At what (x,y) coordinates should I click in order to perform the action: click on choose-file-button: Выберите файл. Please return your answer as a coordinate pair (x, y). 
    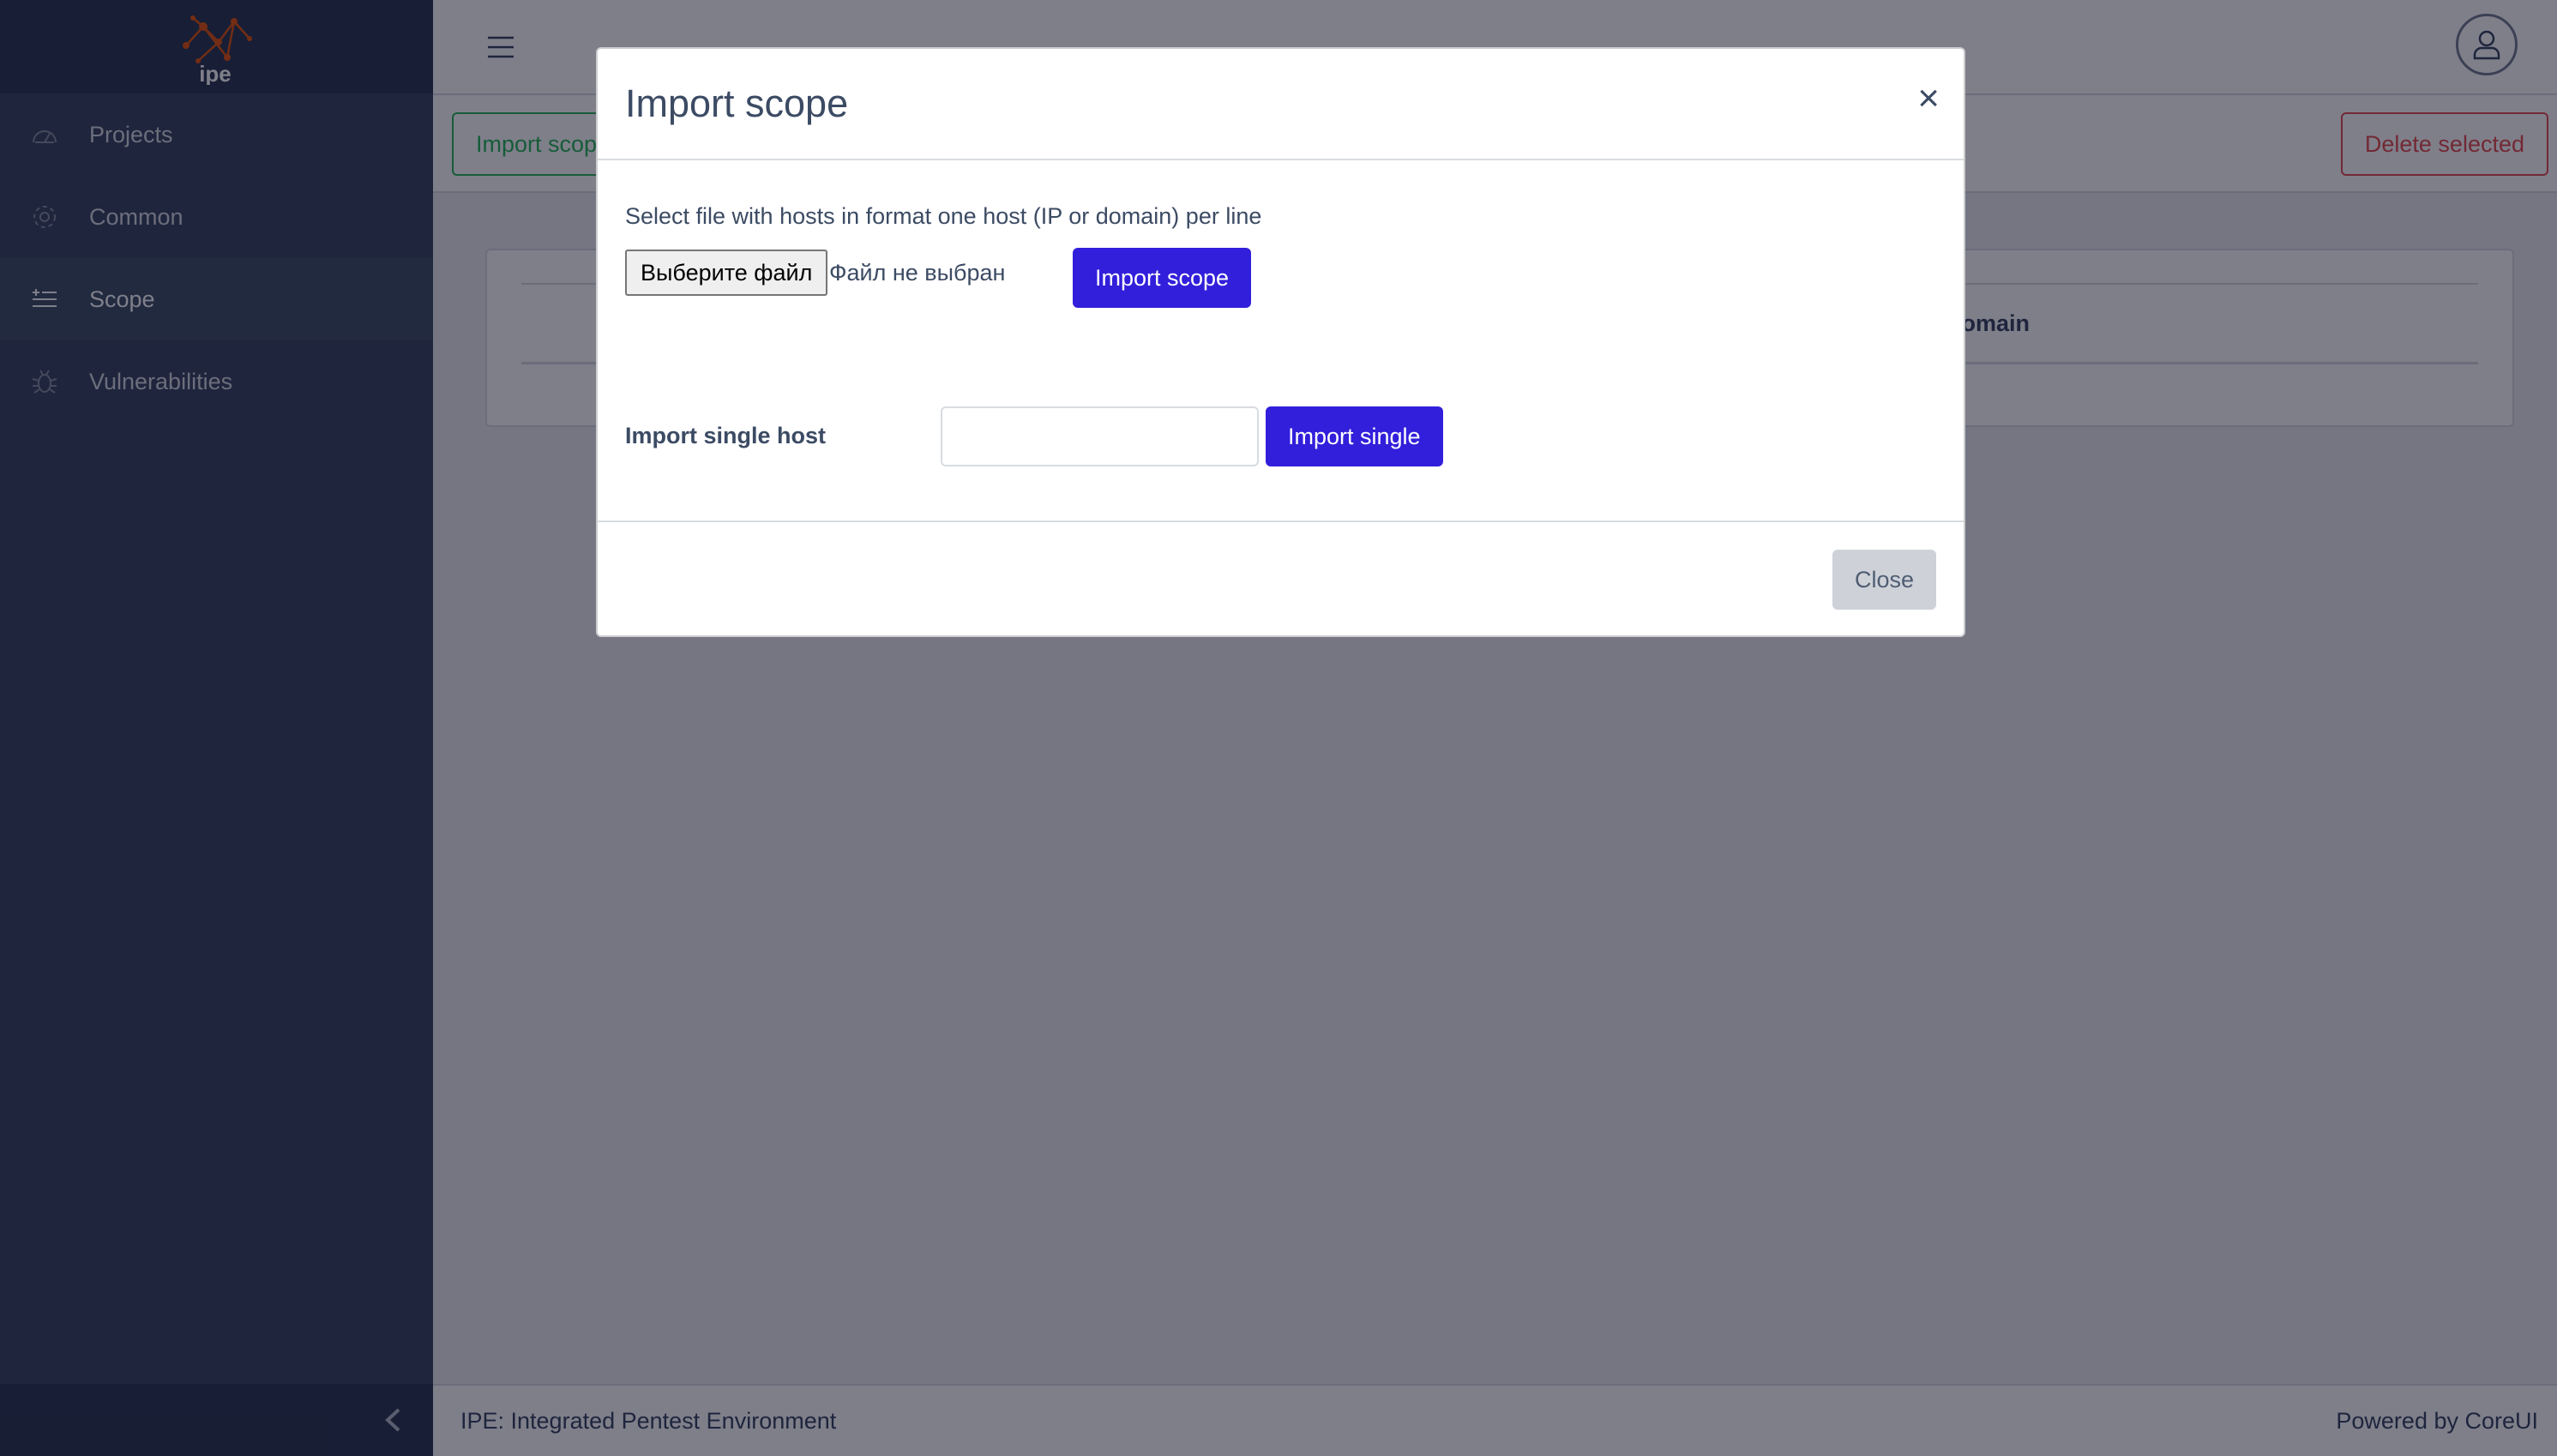
    Looking at the image, I should click on (726, 273).